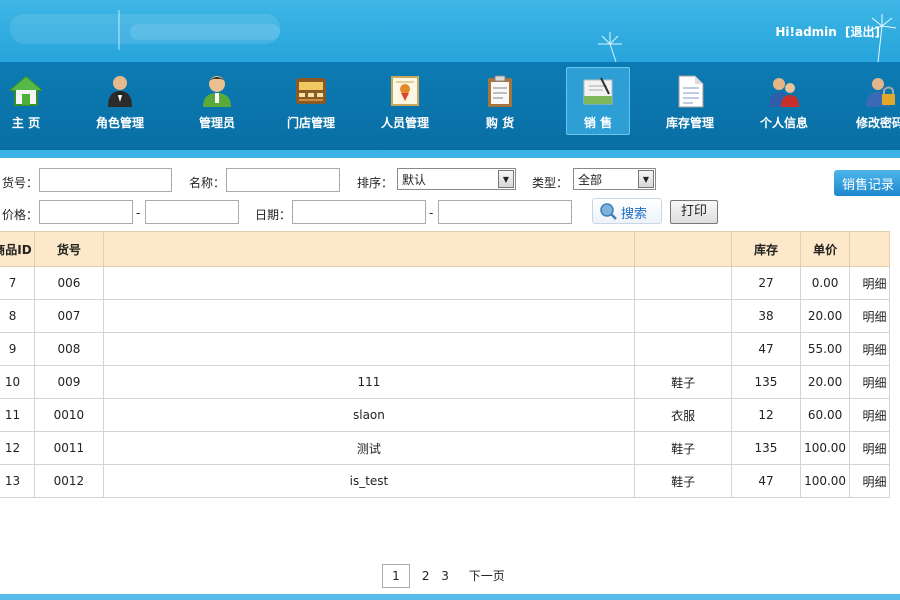 This screenshot has width=900, height=600. What do you see at coordinates (69, 283) in the screenshot?
I see `cell-goods-no: 006` at bounding box center [69, 283].